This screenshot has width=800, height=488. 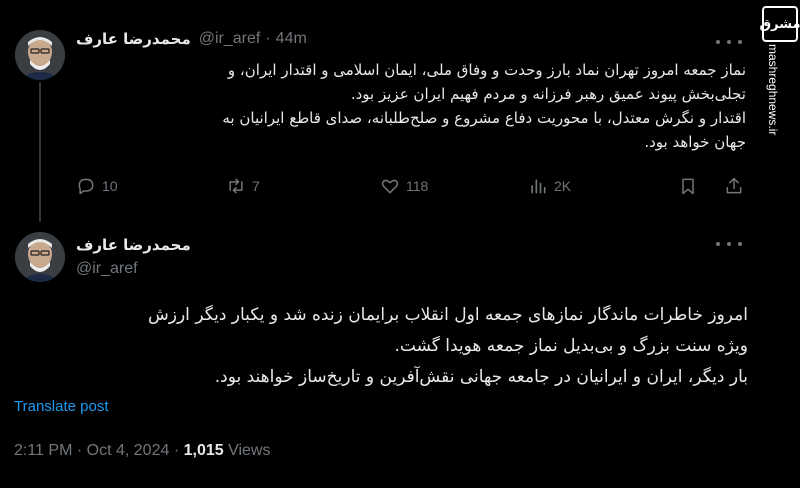 I want to click on views-total: 1,015, so click(x=203, y=450).